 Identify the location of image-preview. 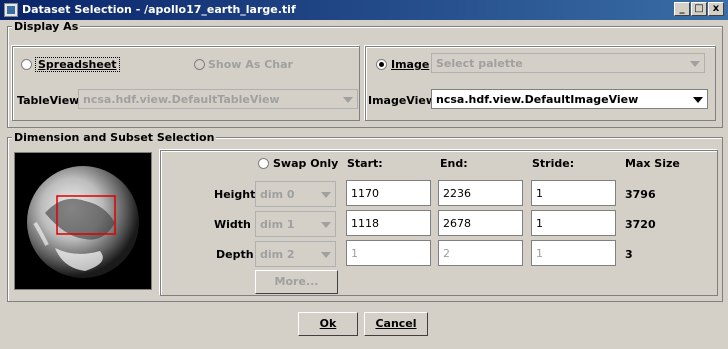
(83, 221).